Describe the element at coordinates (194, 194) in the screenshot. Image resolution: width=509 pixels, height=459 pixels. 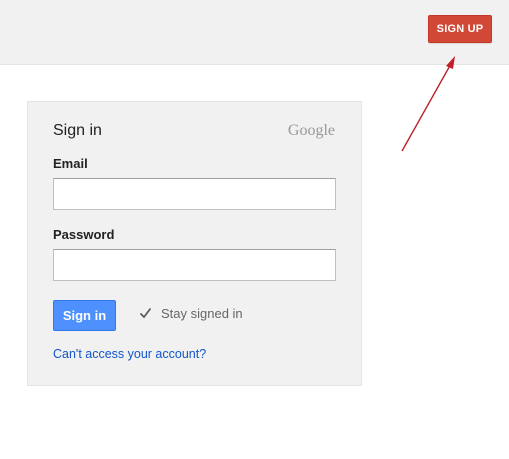
I see `email-field` at that location.